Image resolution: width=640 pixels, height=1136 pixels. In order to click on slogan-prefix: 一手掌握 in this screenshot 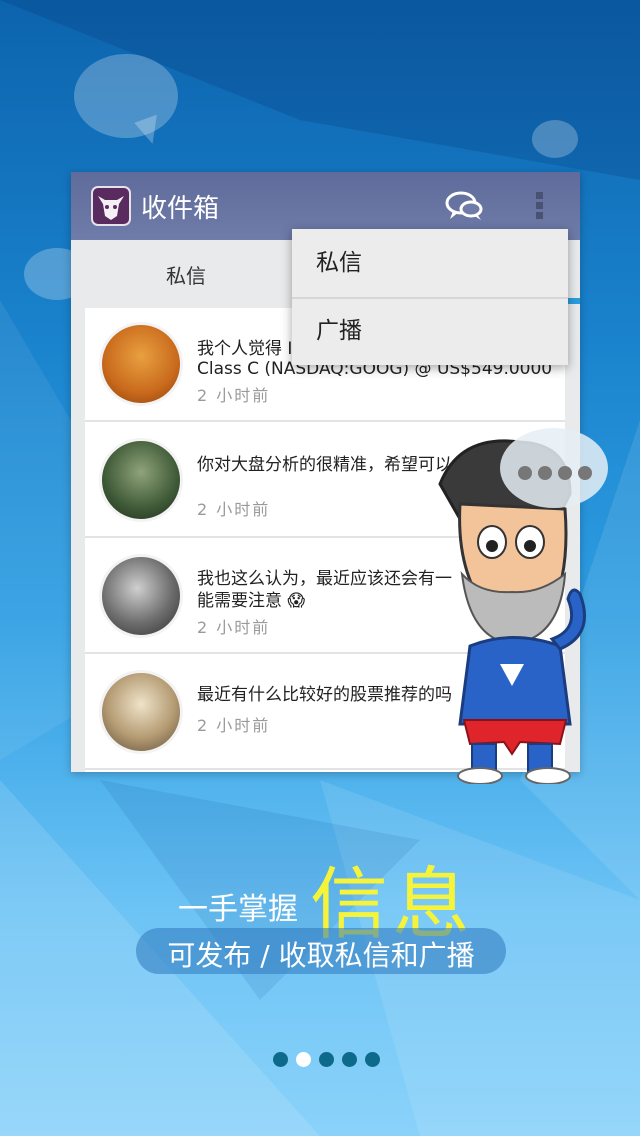, I will do `click(238, 909)`.